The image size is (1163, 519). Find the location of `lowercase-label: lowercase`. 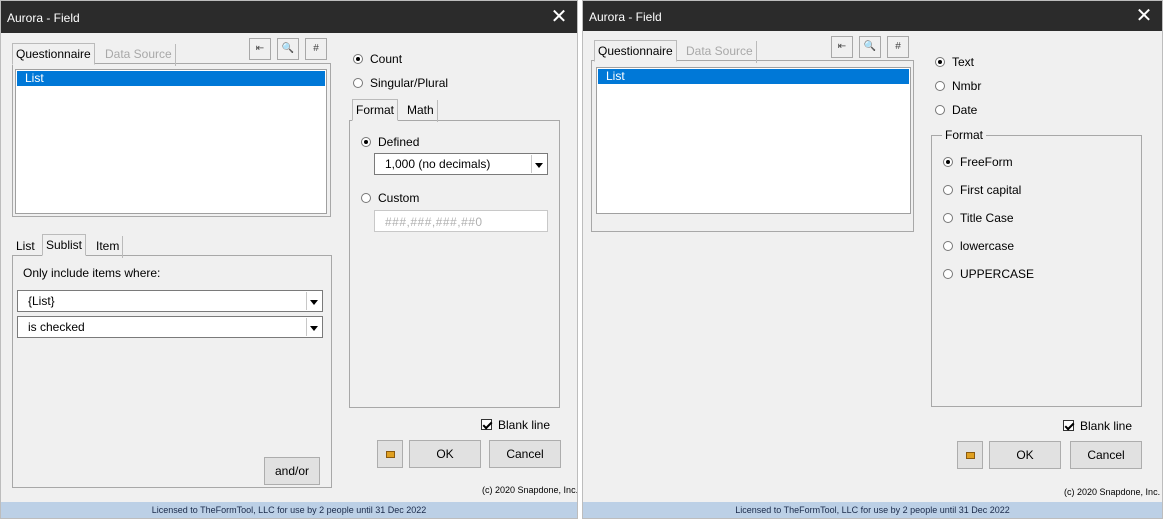

lowercase-label: lowercase is located at coordinates (987, 246).